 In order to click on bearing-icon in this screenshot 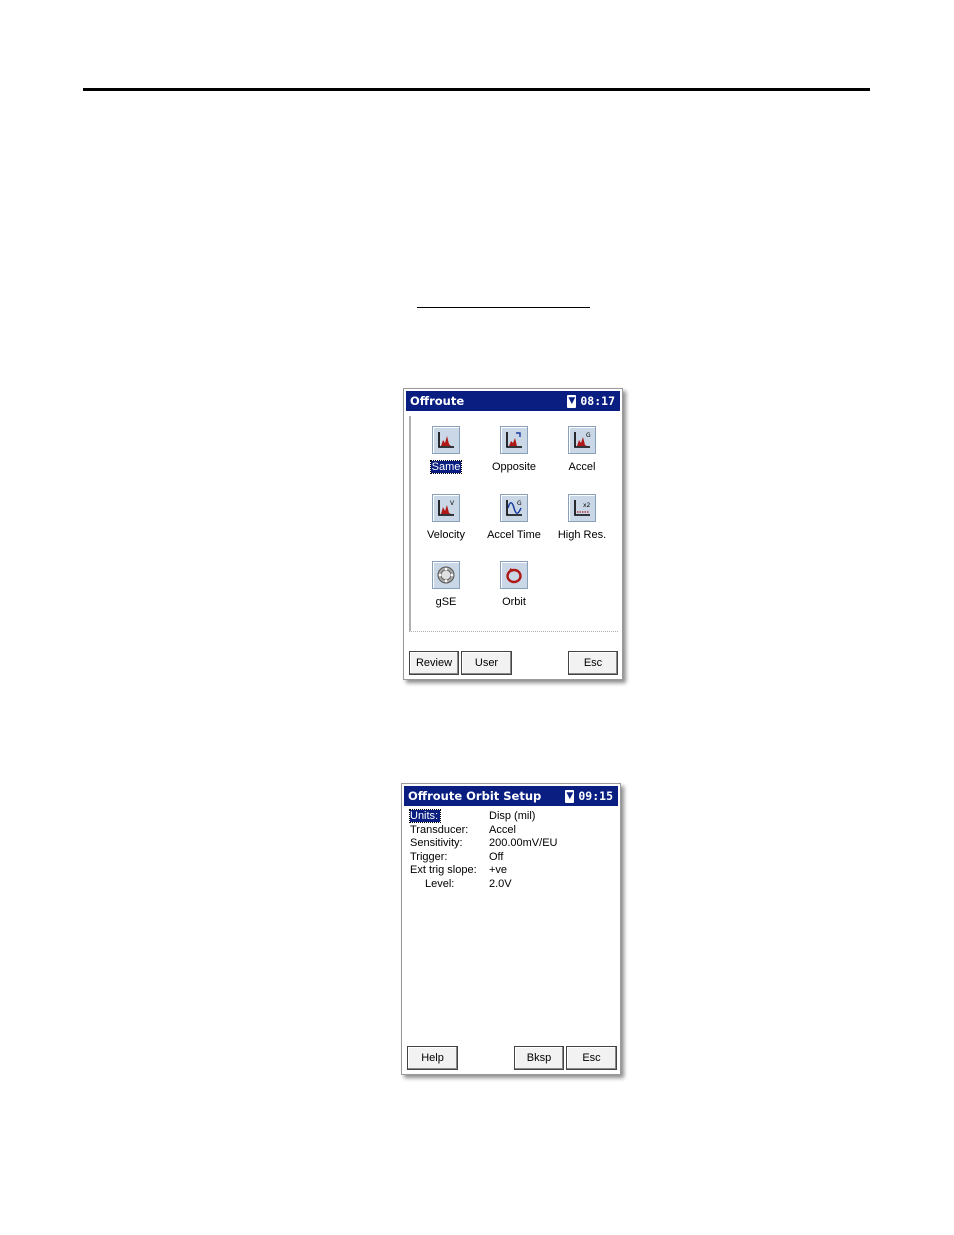, I will do `click(446, 575)`.